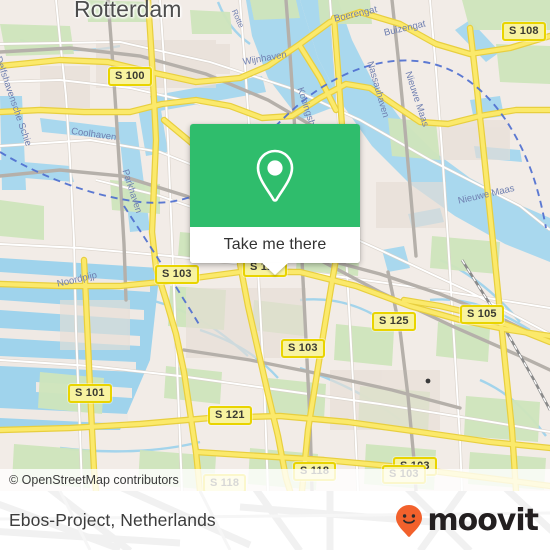  What do you see at coordinates (275, 520) in the screenshot?
I see `footer-bar: Ebos-Project, Netherlands moovit` at bounding box center [275, 520].